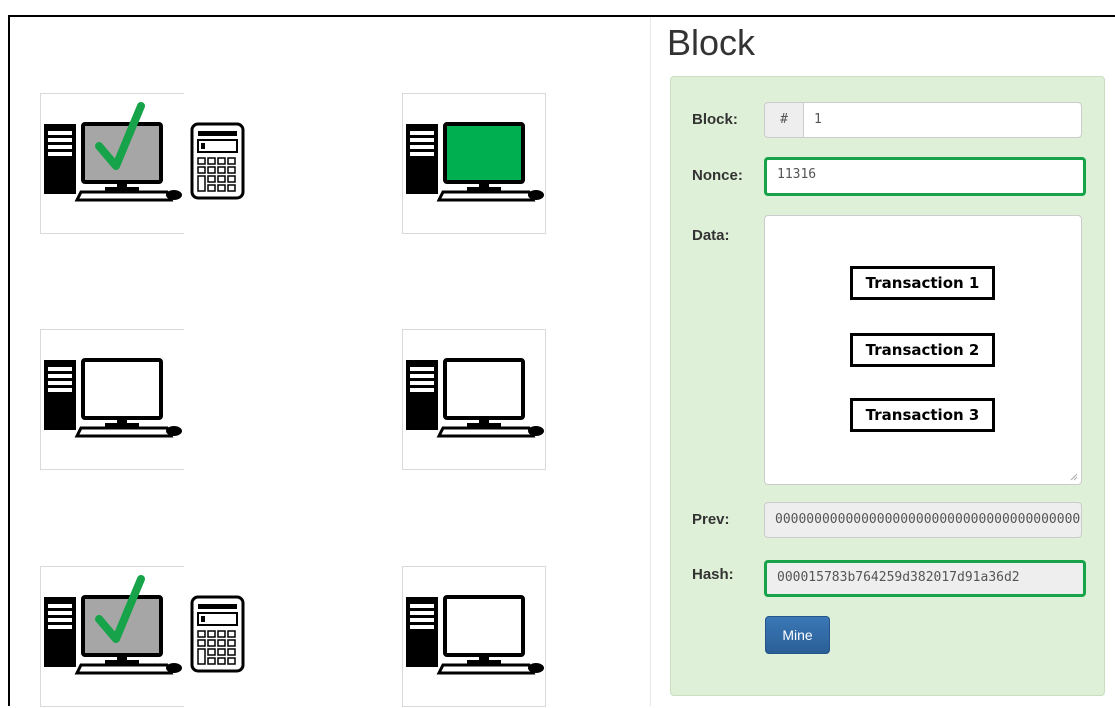  I want to click on hash-input: 000015783b764259d382017d91a36d2, so click(925, 578).